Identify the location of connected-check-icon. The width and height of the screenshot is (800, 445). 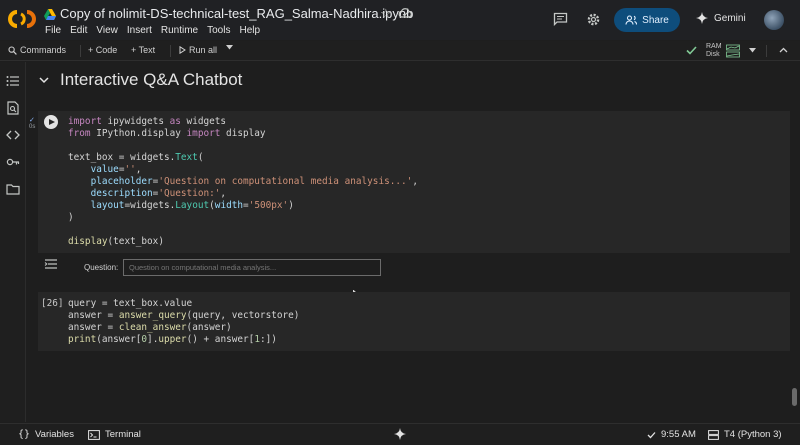
(691, 50).